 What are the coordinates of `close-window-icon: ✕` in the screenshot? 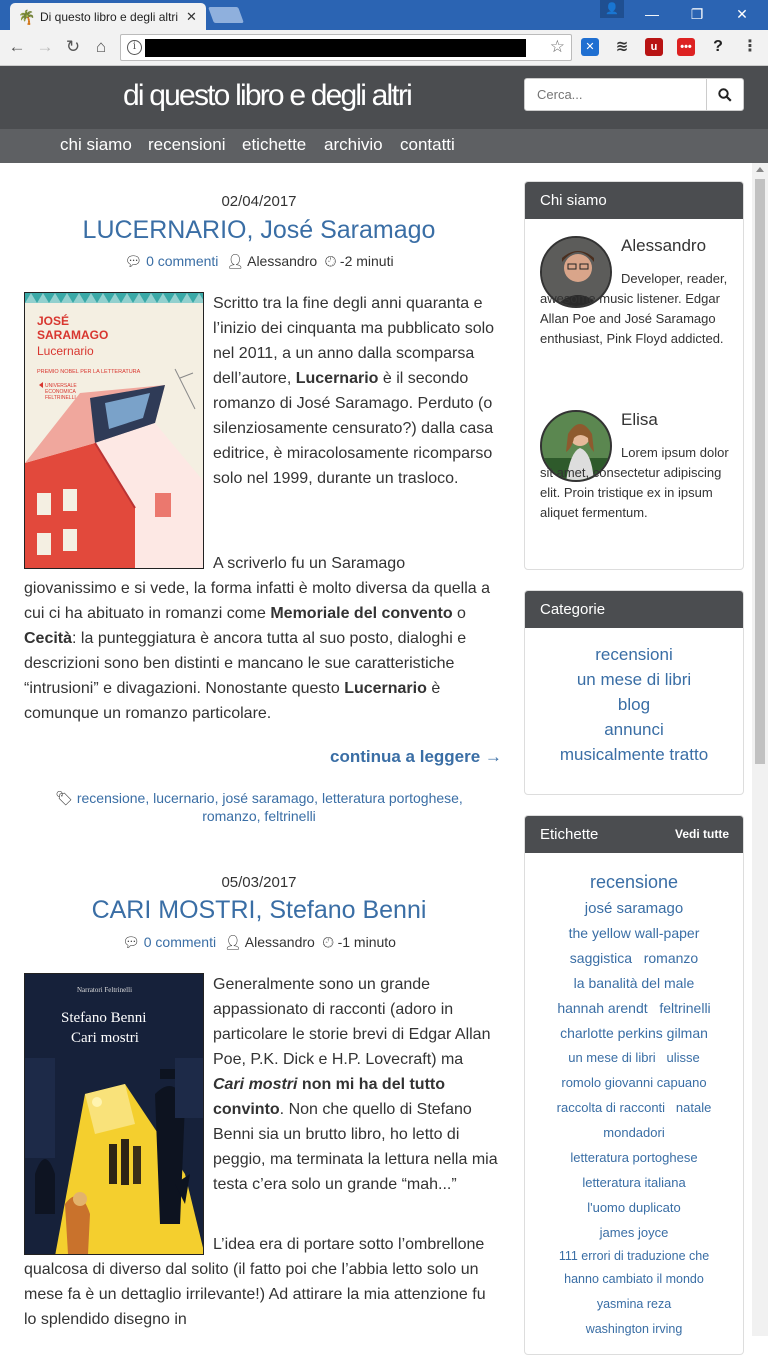 It's located at (742, 15).